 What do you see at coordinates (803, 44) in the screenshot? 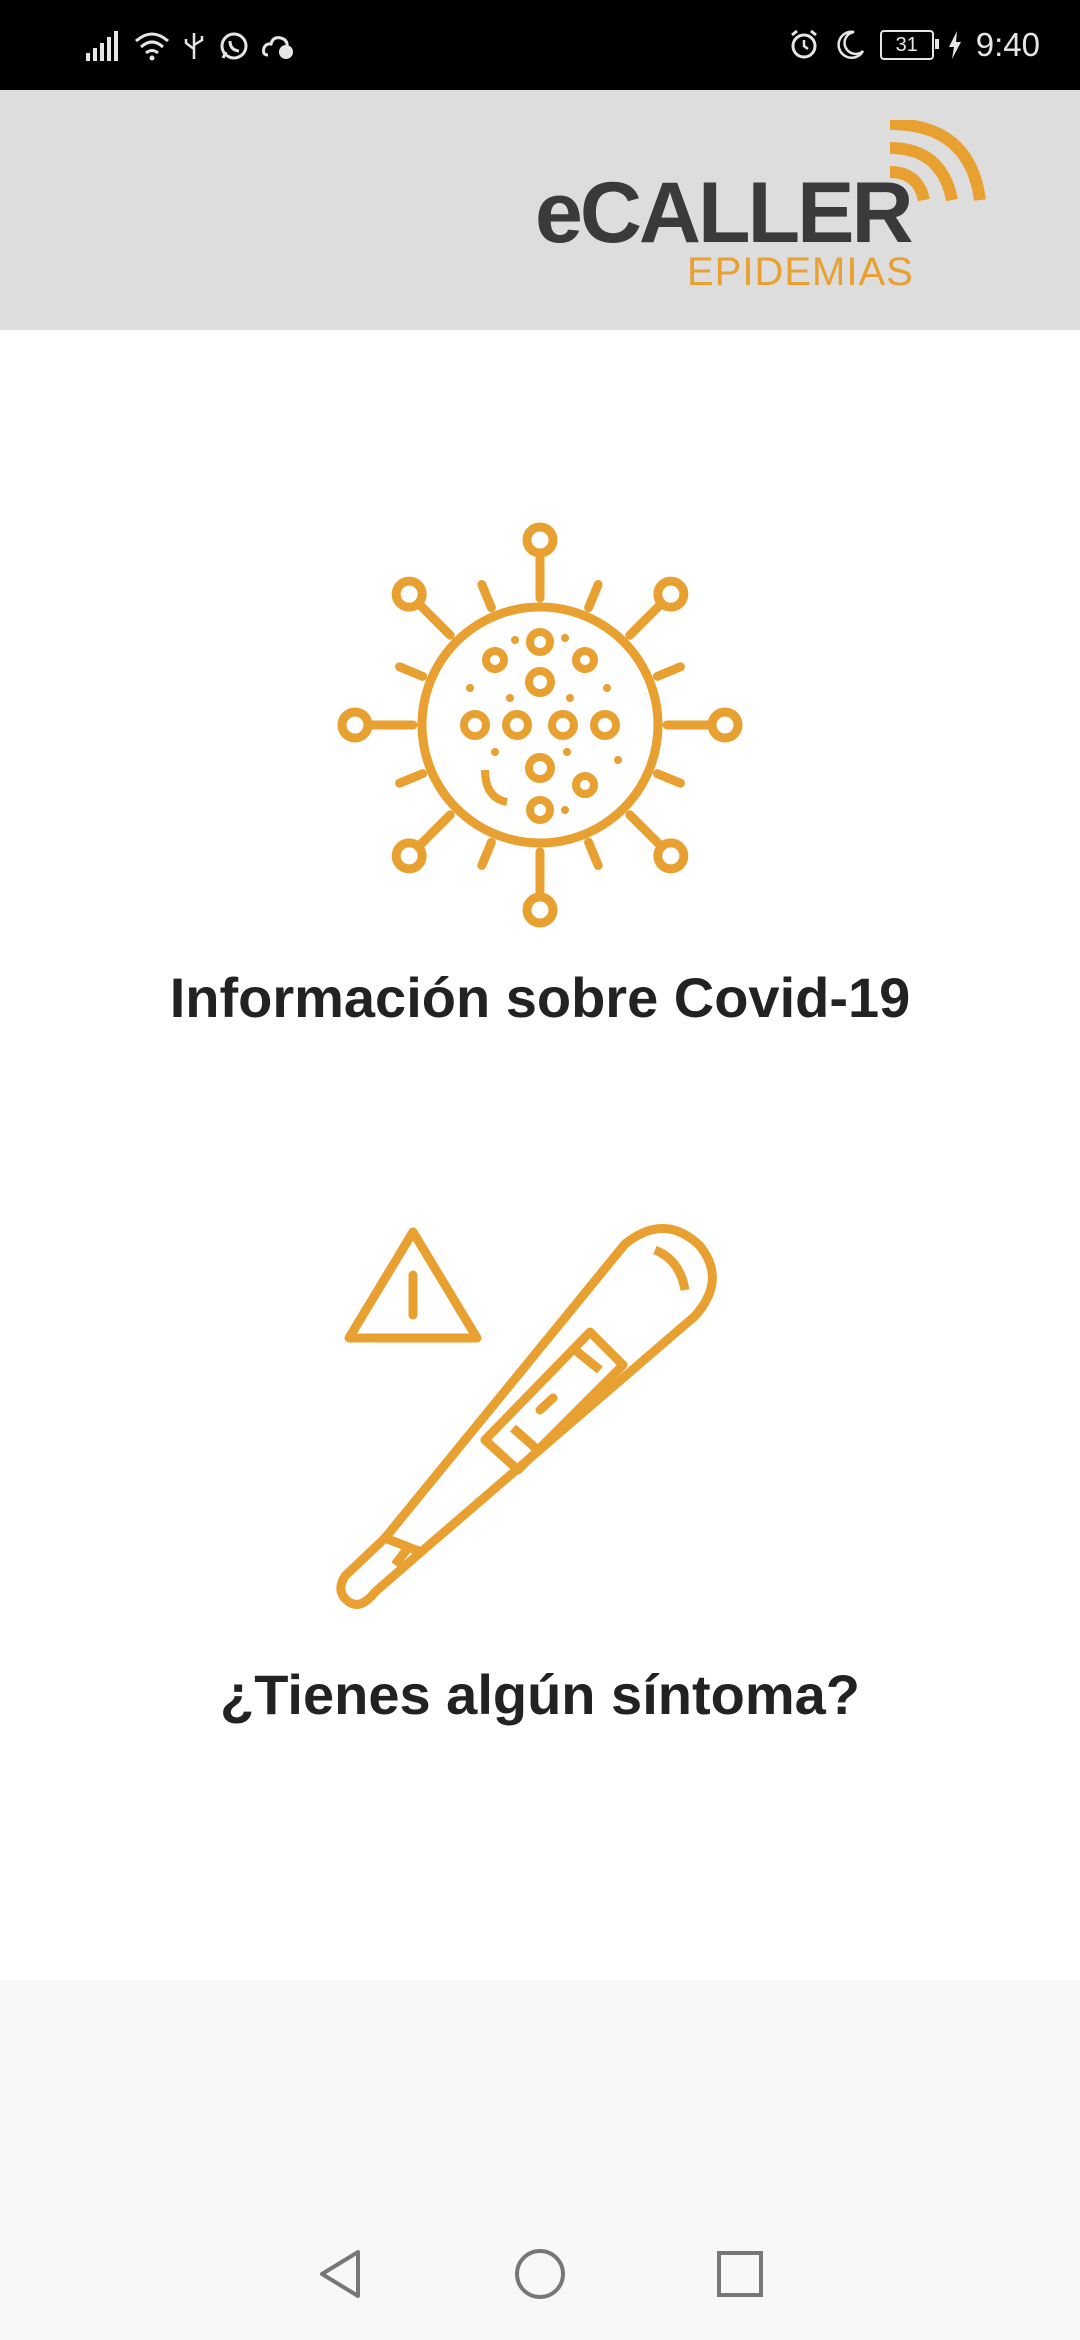
I see `alarm-icon` at bounding box center [803, 44].